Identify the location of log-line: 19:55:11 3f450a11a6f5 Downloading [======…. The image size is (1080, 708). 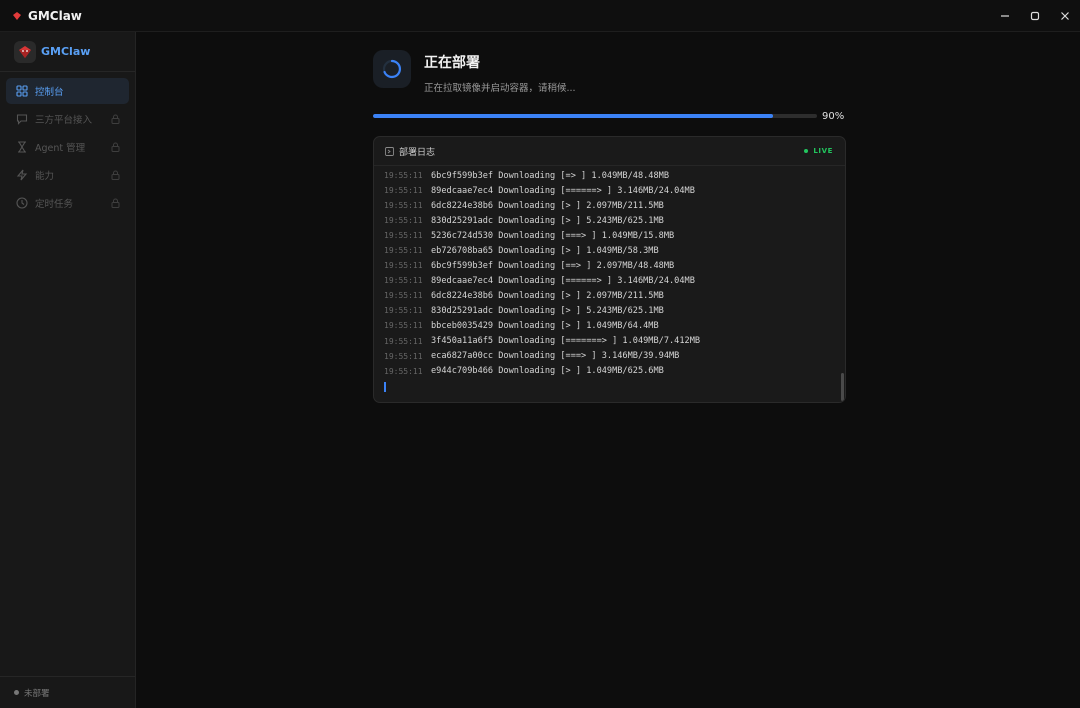
(614, 341).